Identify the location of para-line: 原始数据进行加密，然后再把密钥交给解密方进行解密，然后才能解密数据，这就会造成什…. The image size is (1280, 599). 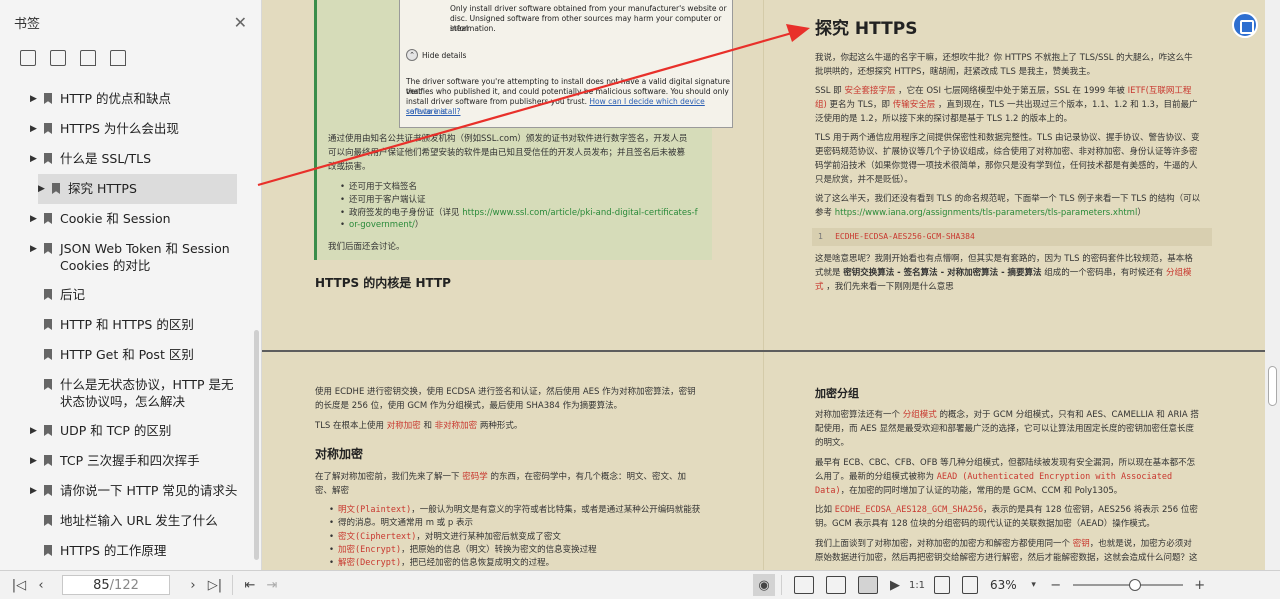
(1006, 558).